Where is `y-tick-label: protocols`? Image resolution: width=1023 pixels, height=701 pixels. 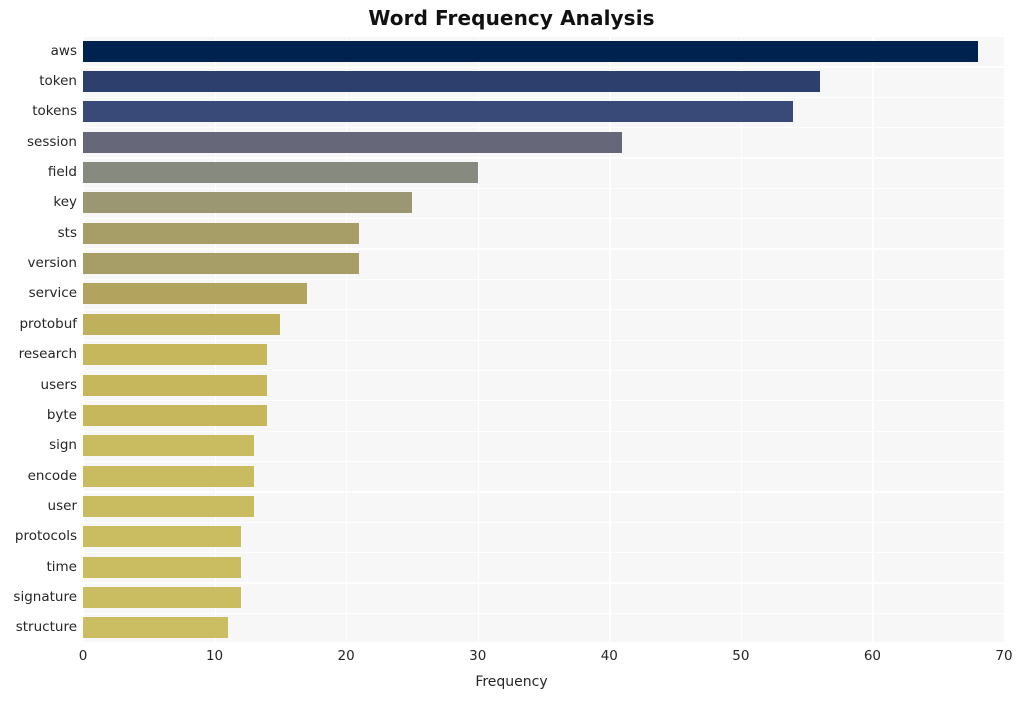 y-tick-label: protocols is located at coordinates (45, 536).